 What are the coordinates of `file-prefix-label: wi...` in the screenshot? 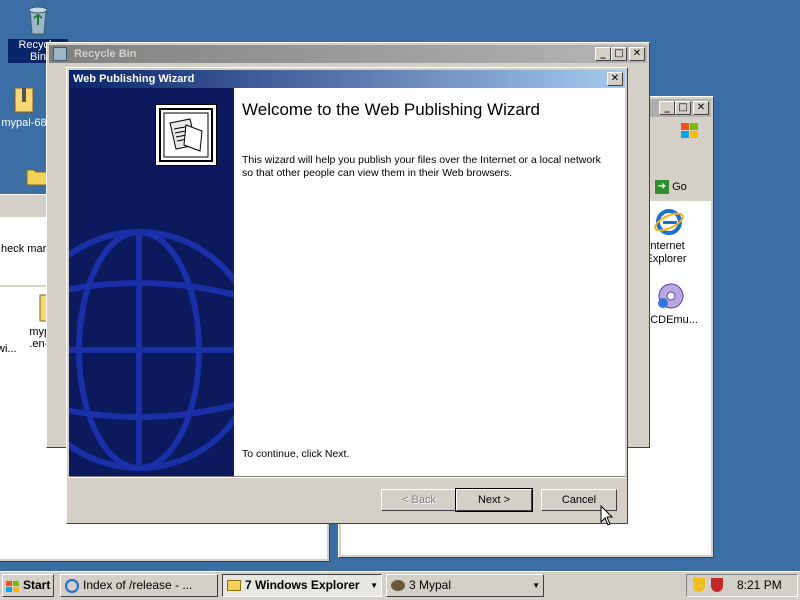 It's located at (8, 349).